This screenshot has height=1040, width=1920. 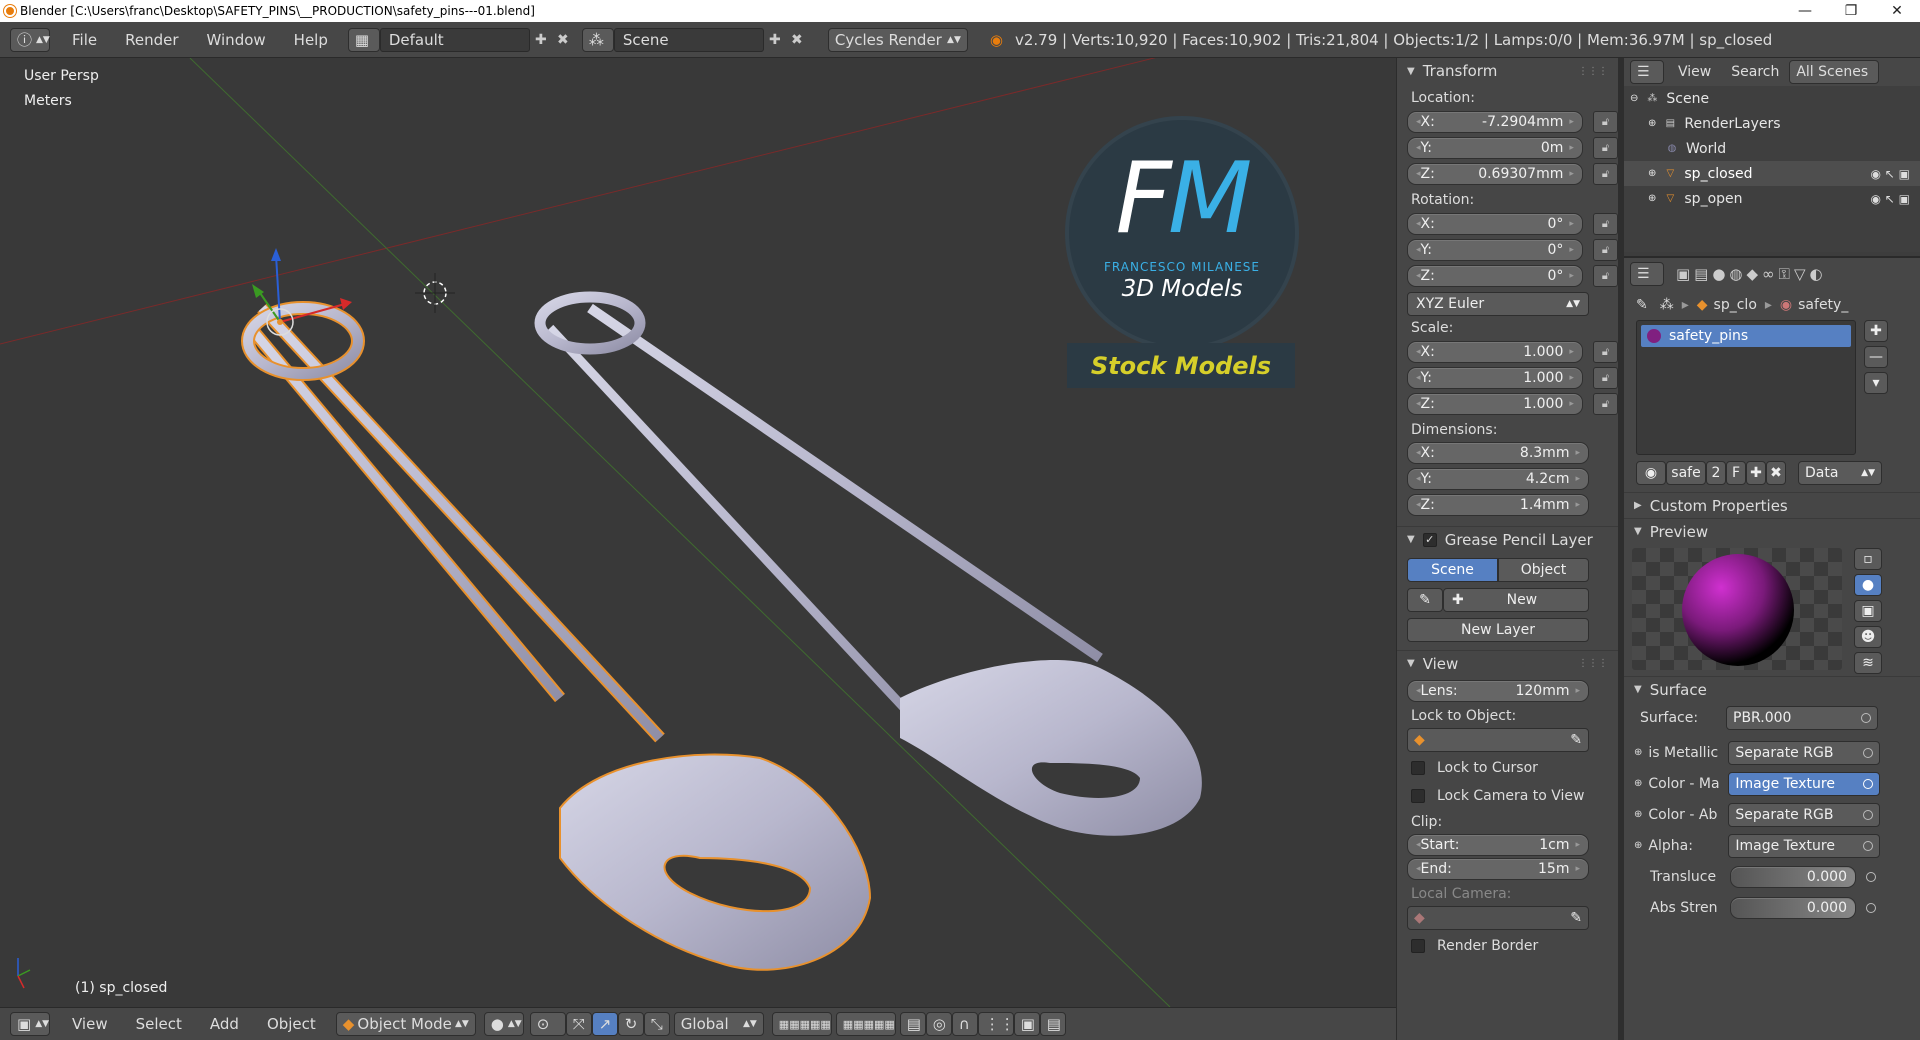 I want to click on material-name-field: safe, so click(x=1686, y=473).